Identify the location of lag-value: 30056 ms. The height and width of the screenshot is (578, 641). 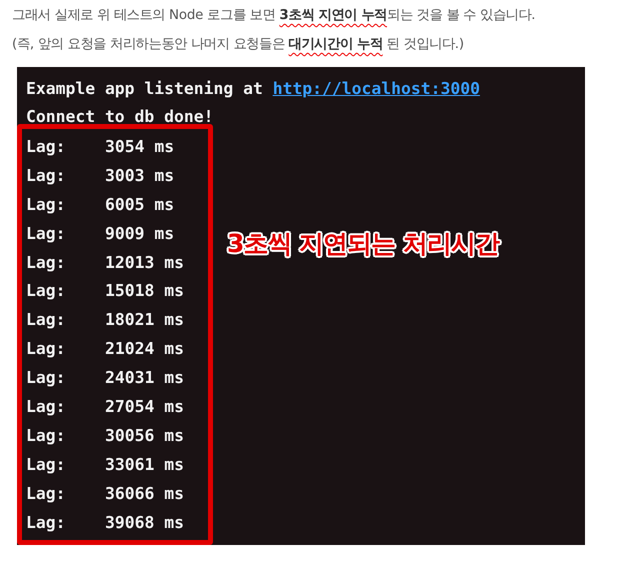
(144, 435).